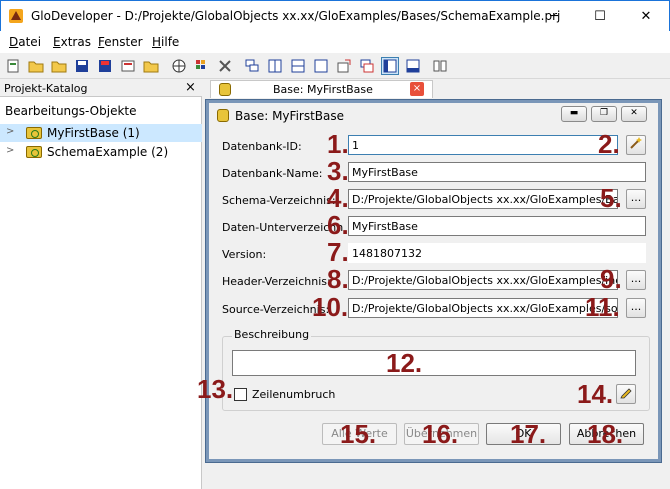  What do you see at coordinates (272, 173) in the screenshot?
I see `datenbank-name-label: Datenbank-Name:` at bounding box center [272, 173].